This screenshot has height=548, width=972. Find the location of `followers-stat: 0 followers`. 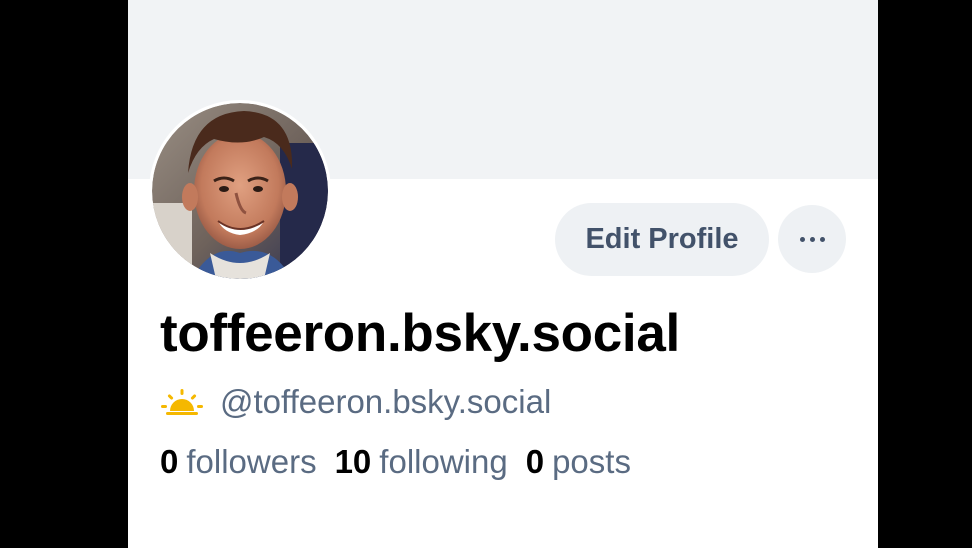

followers-stat: 0 followers is located at coordinates (238, 462).